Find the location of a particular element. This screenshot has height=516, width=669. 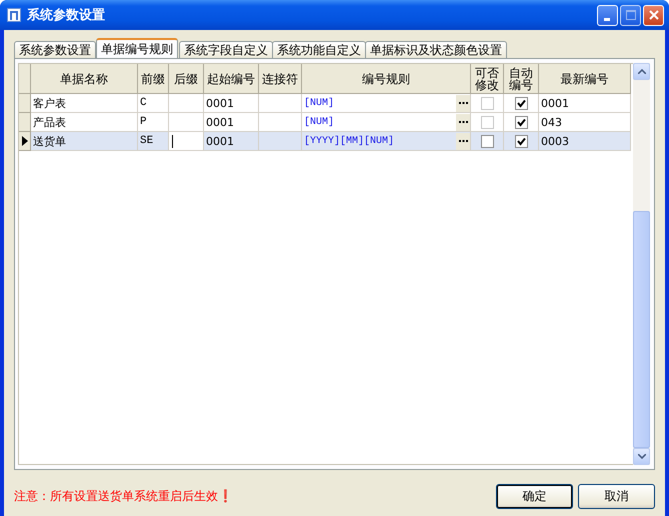

column-header: 连接符 is located at coordinates (280, 79).